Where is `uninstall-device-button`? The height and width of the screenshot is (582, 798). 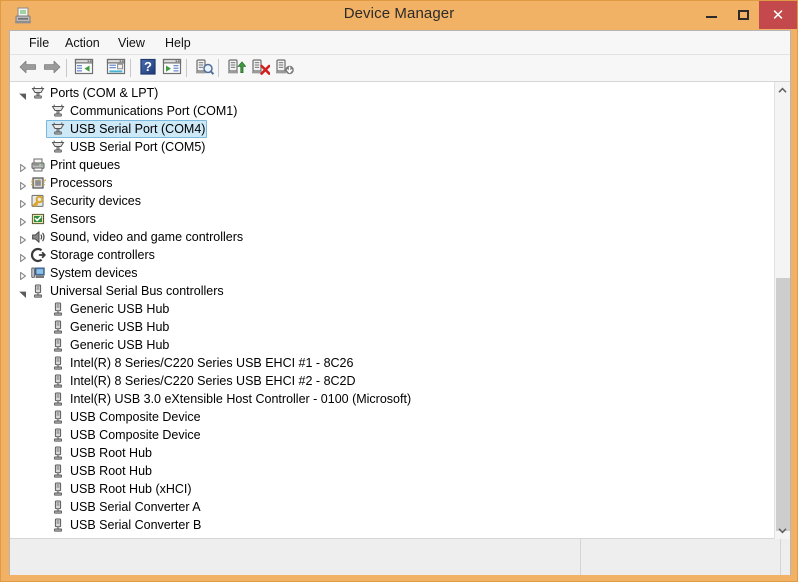
uninstall-device-button is located at coordinates (261, 68).